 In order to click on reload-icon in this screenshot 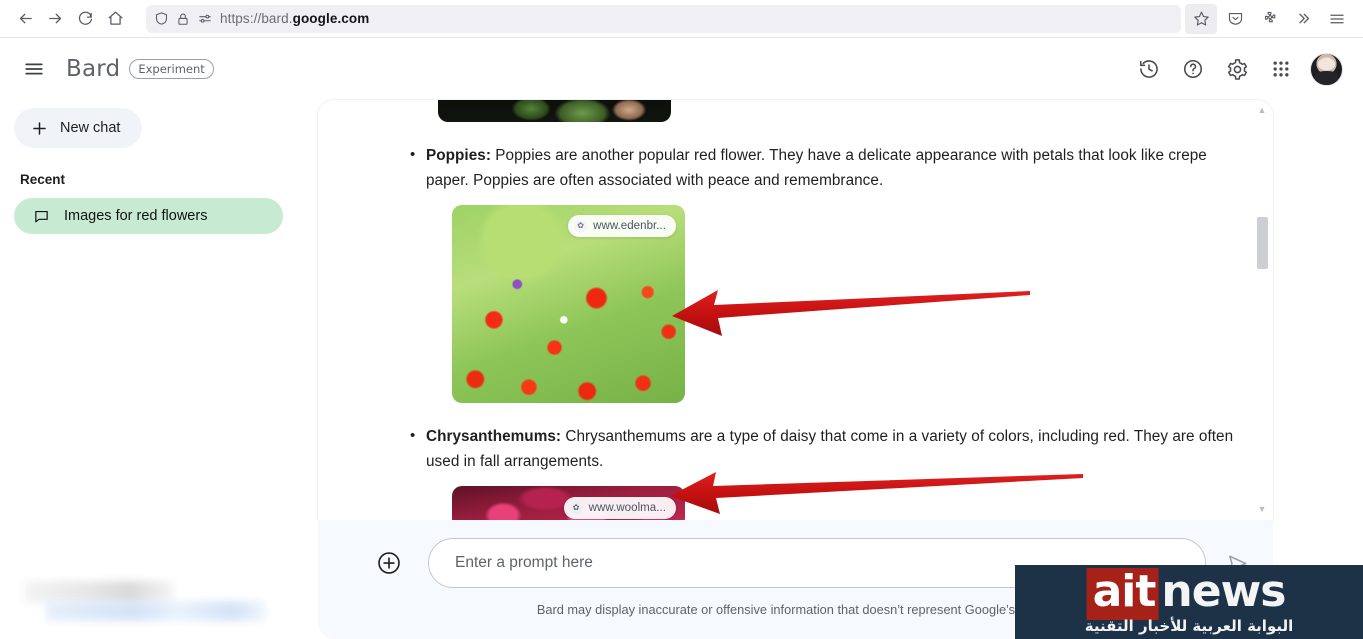, I will do `click(85, 18)`.